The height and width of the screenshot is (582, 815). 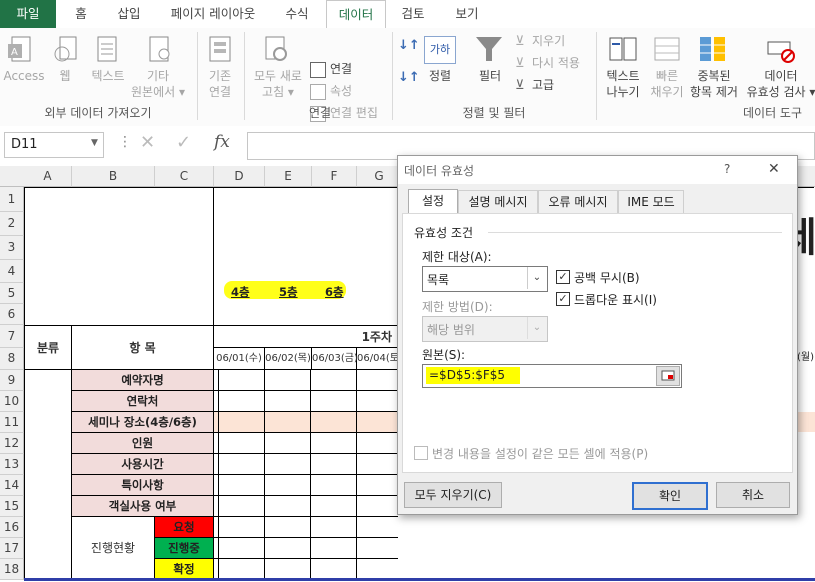 What do you see at coordinates (278, 84) in the screenshot?
I see `refresh-all-label: 모두 새로 고침 ▾` at bounding box center [278, 84].